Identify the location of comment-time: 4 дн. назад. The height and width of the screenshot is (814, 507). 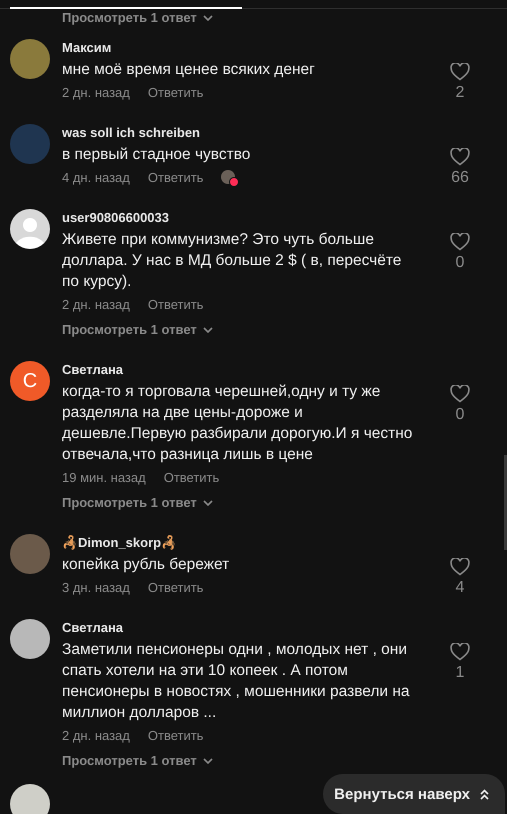
(96, 177).